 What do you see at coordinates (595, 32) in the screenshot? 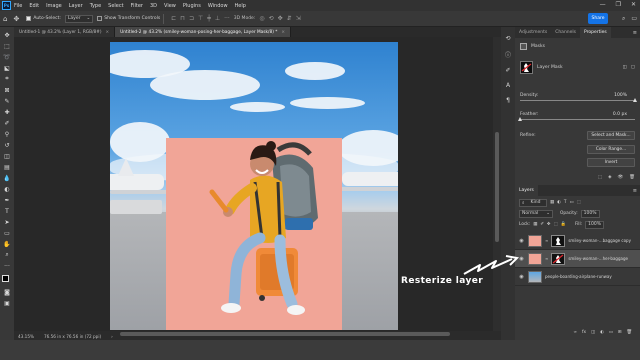
I see `tab-properties: Properties` at bounding box center [595, 32].